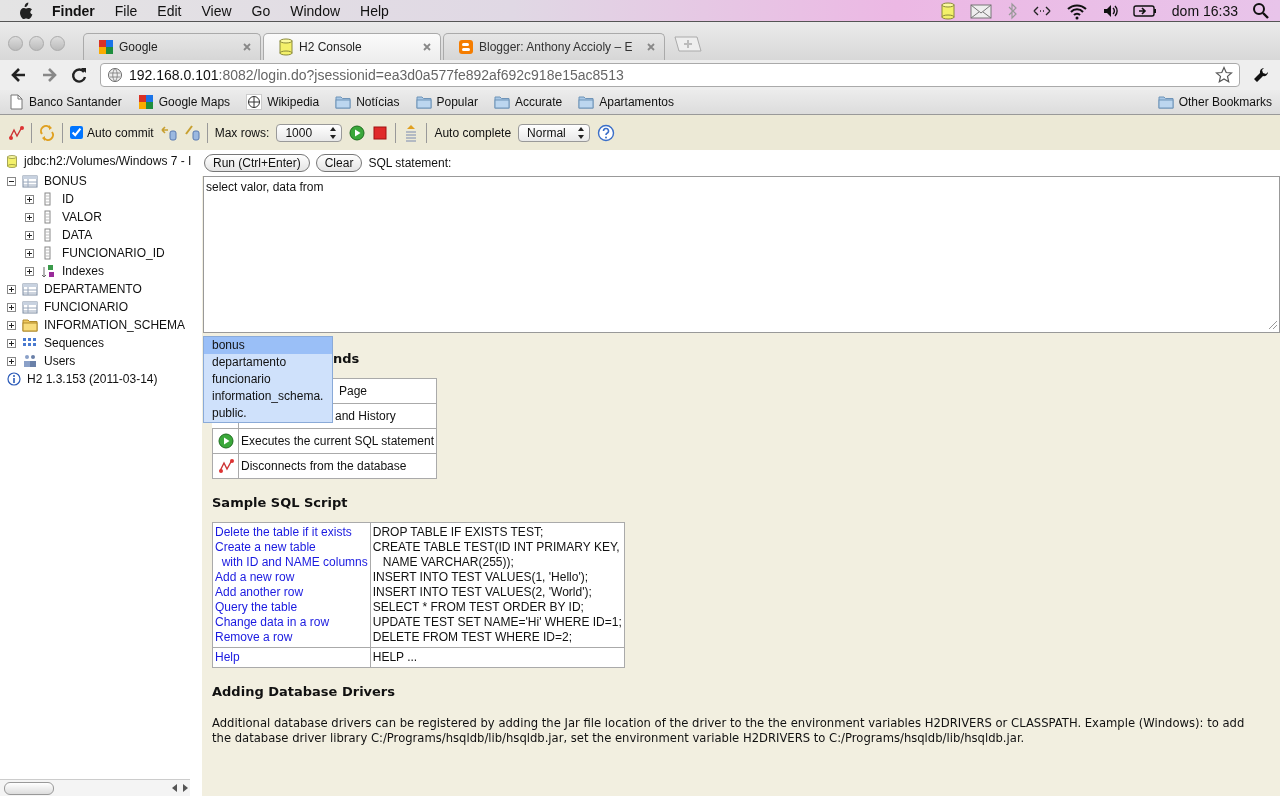 This screenshot has width=1280, height=796. I want to click on sql-code: UPDATE TEST SET NAME='Hi' WHERE ID=1;, so click(497, 622).